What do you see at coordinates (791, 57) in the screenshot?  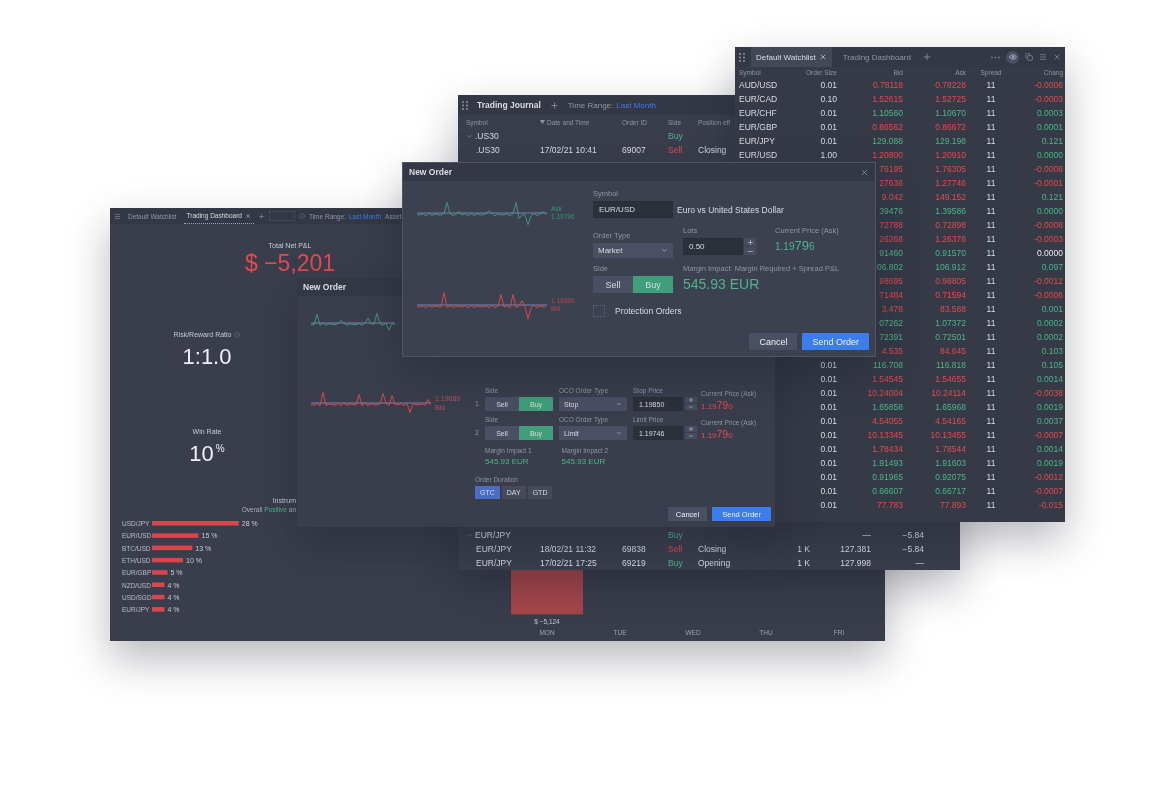 I see `tab: Default Watchlist` at bounding box center [791, 57].